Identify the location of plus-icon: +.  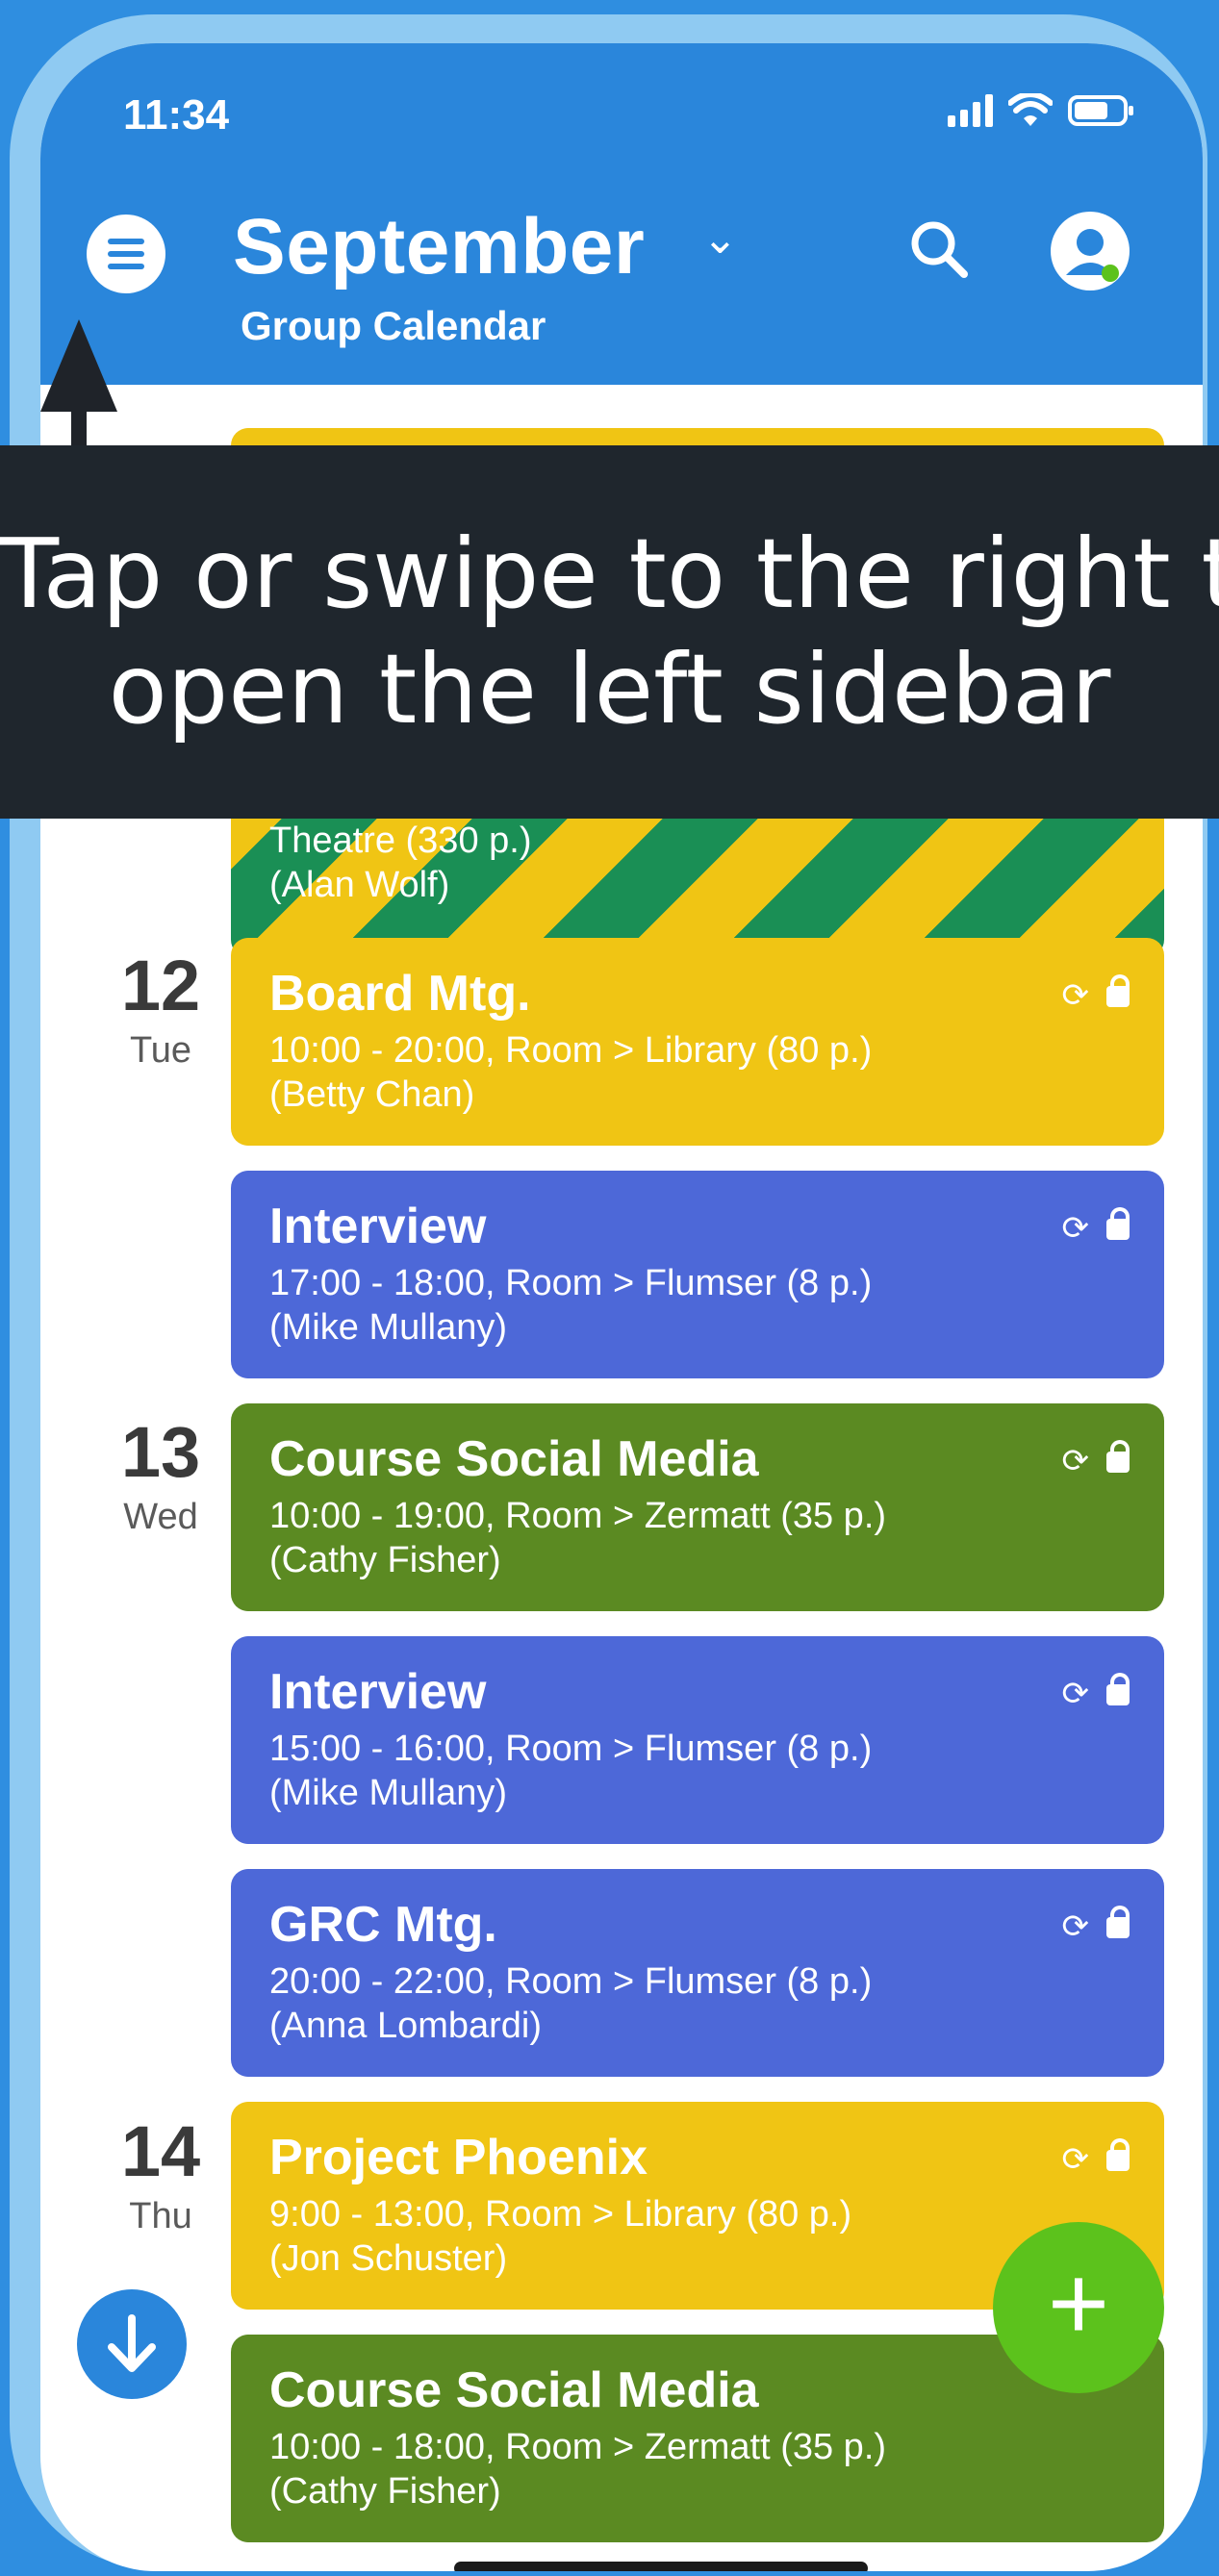
(1078, 2303).